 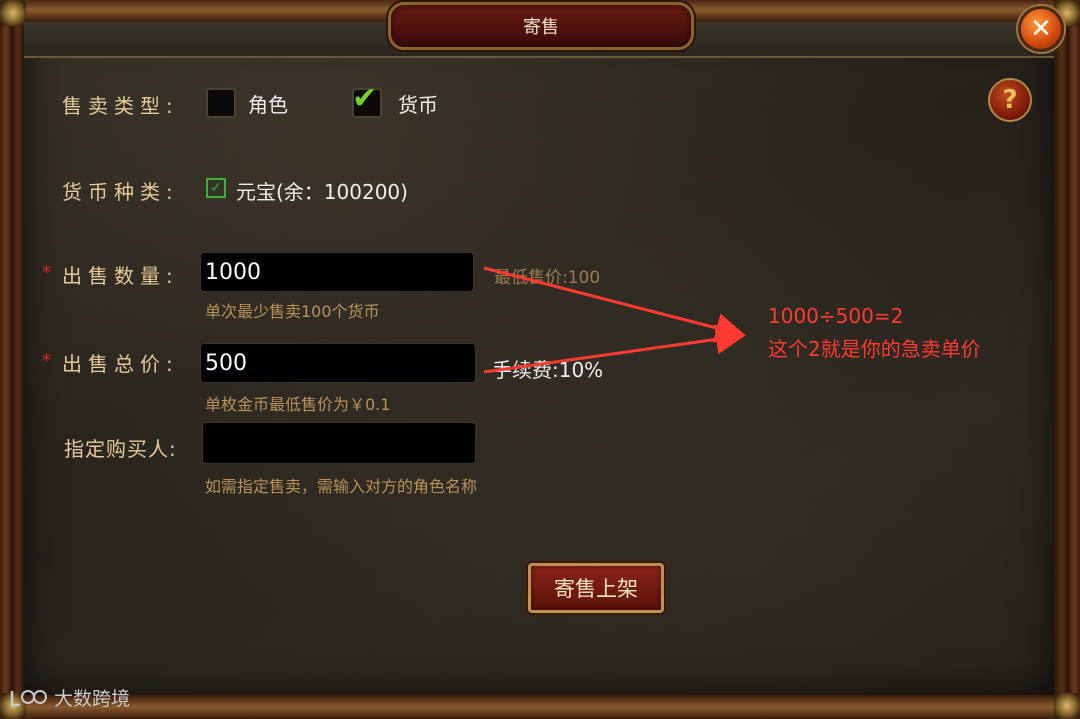 I want to click on annotation-arrow-price, so click(x=614, y=349).